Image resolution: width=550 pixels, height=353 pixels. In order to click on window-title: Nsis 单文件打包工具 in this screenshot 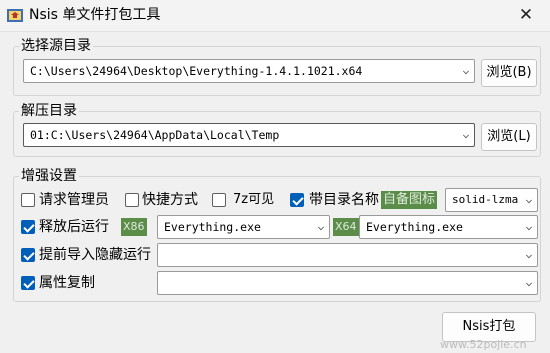, I will do `click(95, 15)`.